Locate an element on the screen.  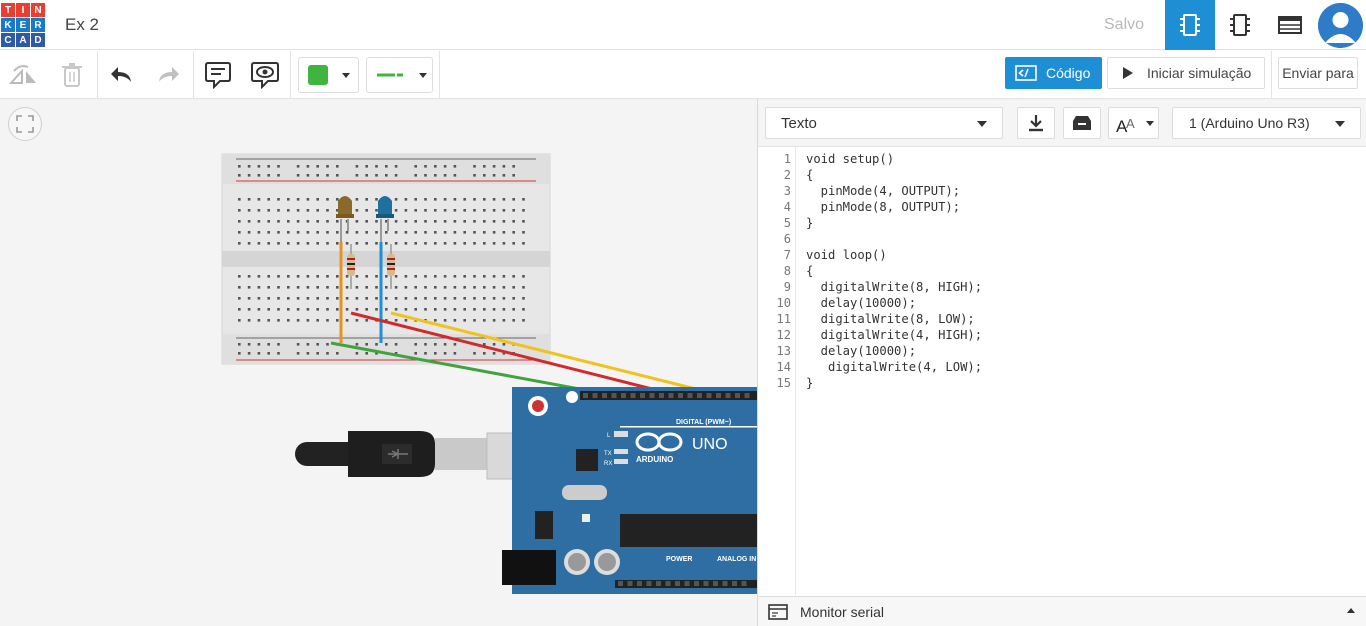
font-size-dropdown: A A is located at coordinates (1133, 123).